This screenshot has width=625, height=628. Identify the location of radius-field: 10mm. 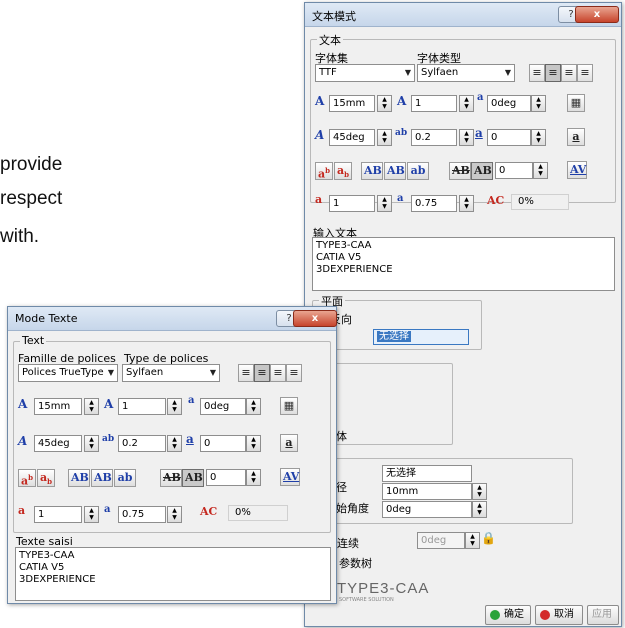
(427, 491).